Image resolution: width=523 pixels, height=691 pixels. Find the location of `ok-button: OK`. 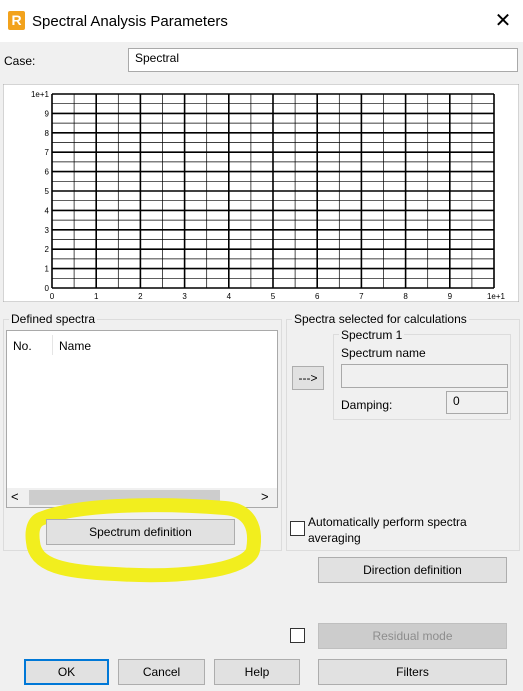

ok-button: OK is located at coordinates (66, 672).